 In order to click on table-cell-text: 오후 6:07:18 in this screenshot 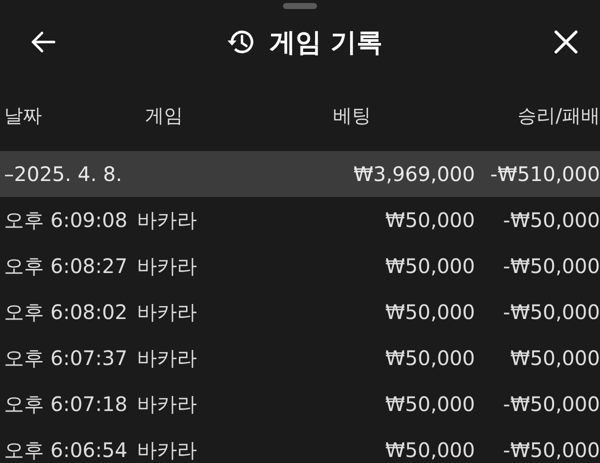, I will do `click(65, 404)`.